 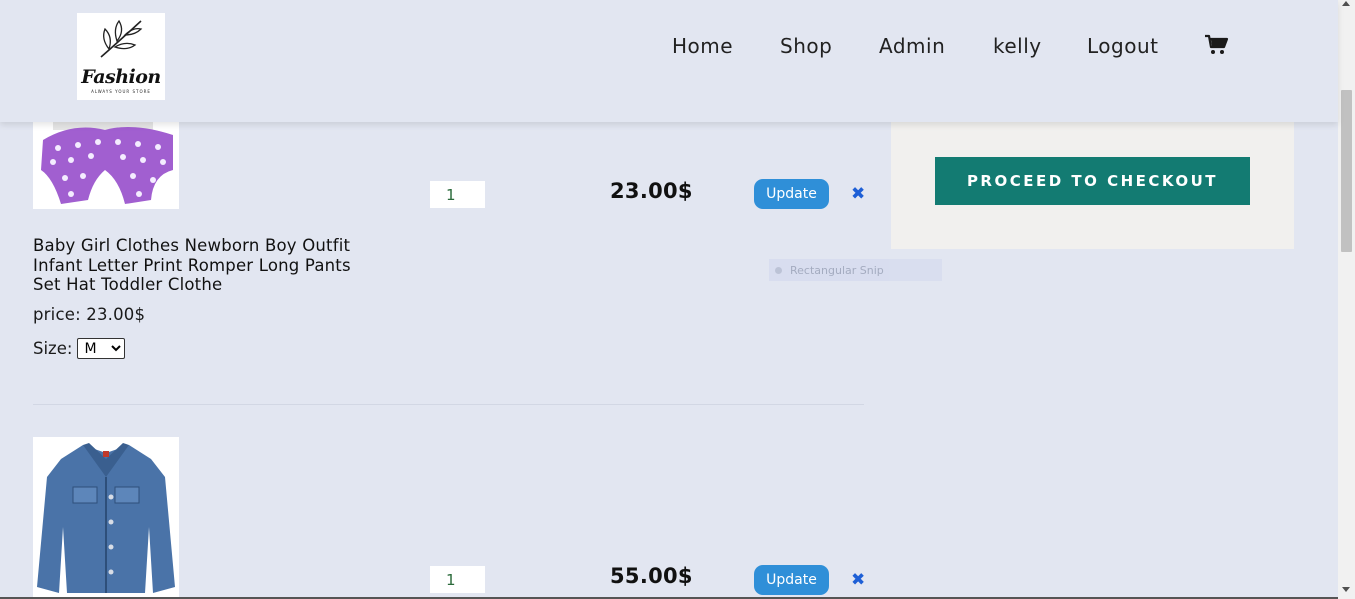 I want to click on line-total: 23.00$, so click(x=651, y=191).